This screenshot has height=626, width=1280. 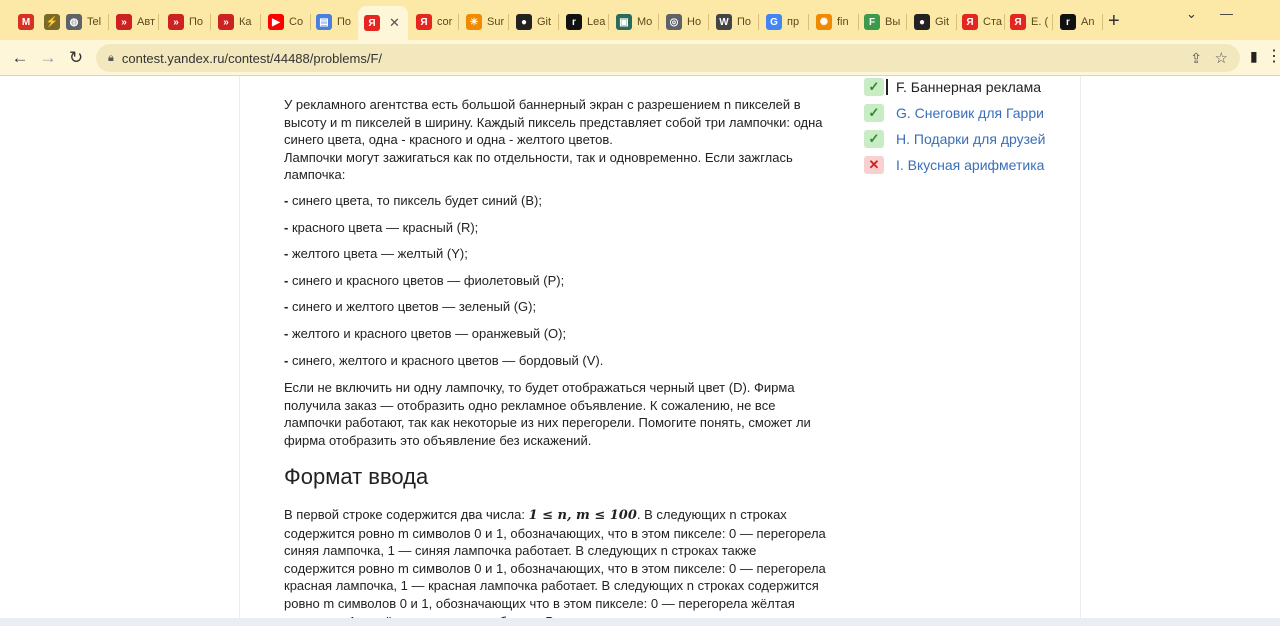 What do you see at coordinates (245, 22) in the screenshot?
I see `tab-label: Ка` at bounding box center [245, 22].